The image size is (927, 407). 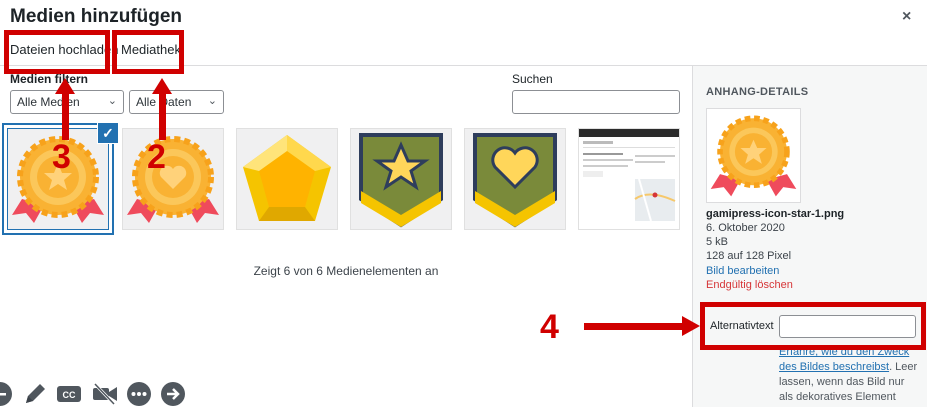 What do you see at coordinates (745, 228) in the screenshot?
I see `attachment-date: 6. Oktober 2020` at bounding box center [745, 228].